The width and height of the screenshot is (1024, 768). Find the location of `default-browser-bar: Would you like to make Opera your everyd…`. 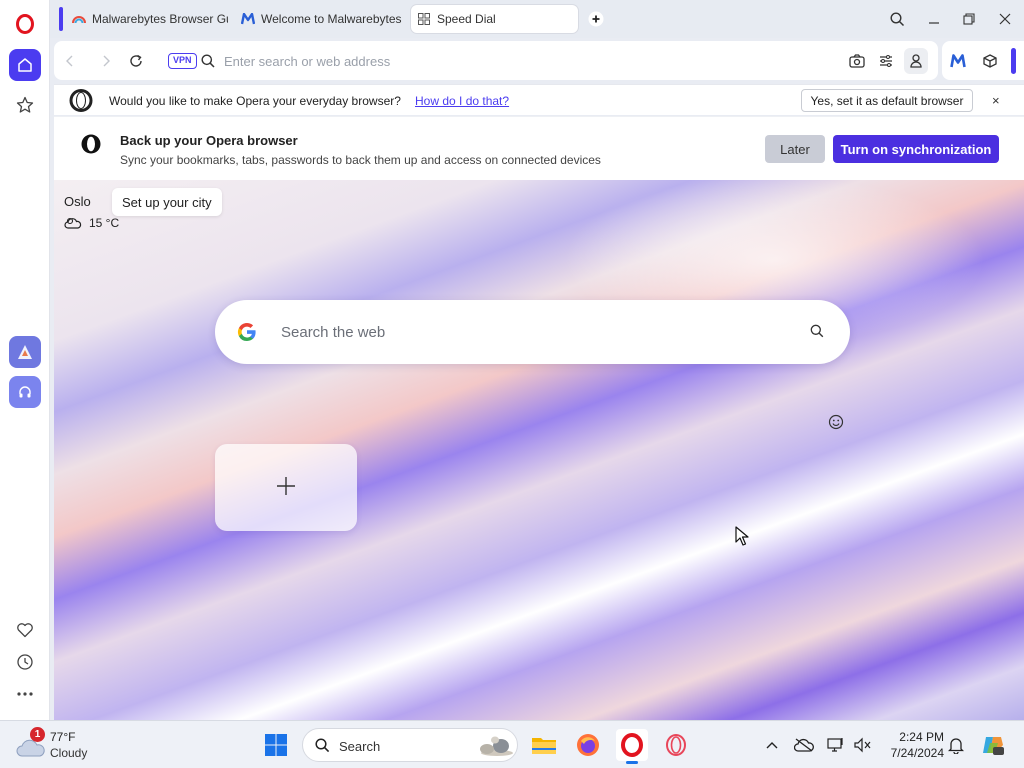

default-browser-bar: Would you like to make Opera your everyd… is located at coordinates (539, 99).